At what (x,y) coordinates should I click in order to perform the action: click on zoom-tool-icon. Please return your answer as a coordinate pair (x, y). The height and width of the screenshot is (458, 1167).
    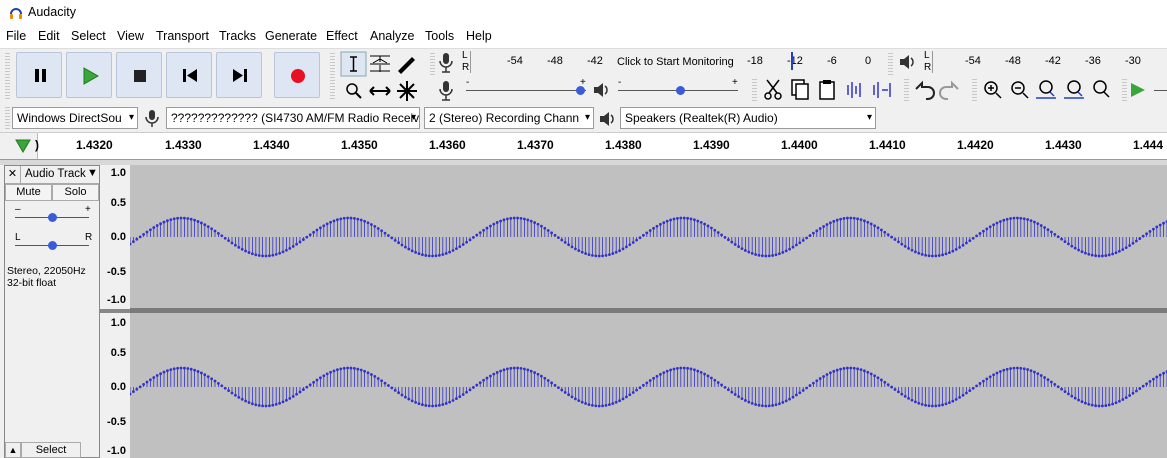
    Looking at the image, I should click on (354, 91).